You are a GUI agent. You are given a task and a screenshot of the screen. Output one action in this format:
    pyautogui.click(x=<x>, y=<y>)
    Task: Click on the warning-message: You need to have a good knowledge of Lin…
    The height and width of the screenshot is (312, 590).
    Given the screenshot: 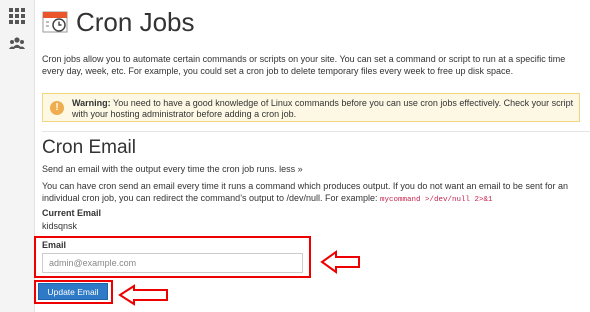 What is the action you would take?
    pyautogui.click(x=323, y=108)
    